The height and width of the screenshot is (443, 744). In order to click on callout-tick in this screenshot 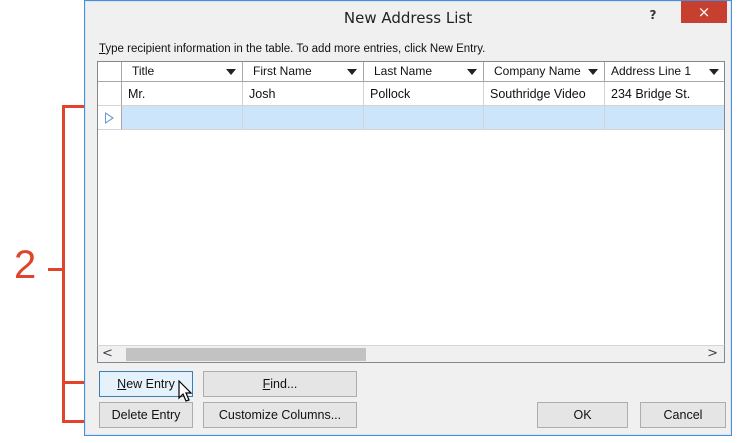, I will do `click(55, 269)`.